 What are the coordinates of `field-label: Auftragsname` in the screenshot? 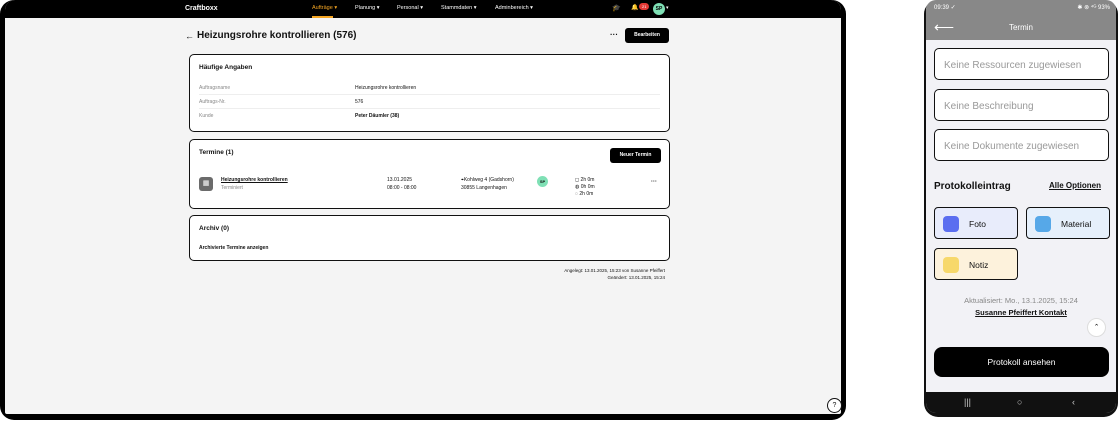 It's located at (215, 88).